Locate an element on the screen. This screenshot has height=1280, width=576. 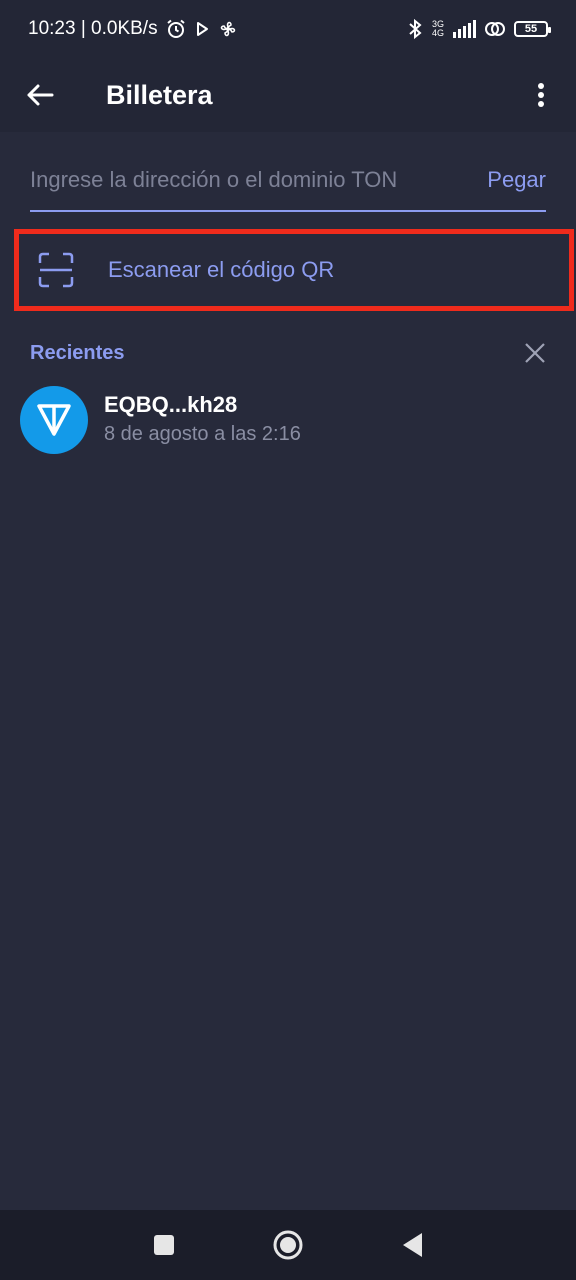
more-vert-icon is located at coordinates (541, 95).